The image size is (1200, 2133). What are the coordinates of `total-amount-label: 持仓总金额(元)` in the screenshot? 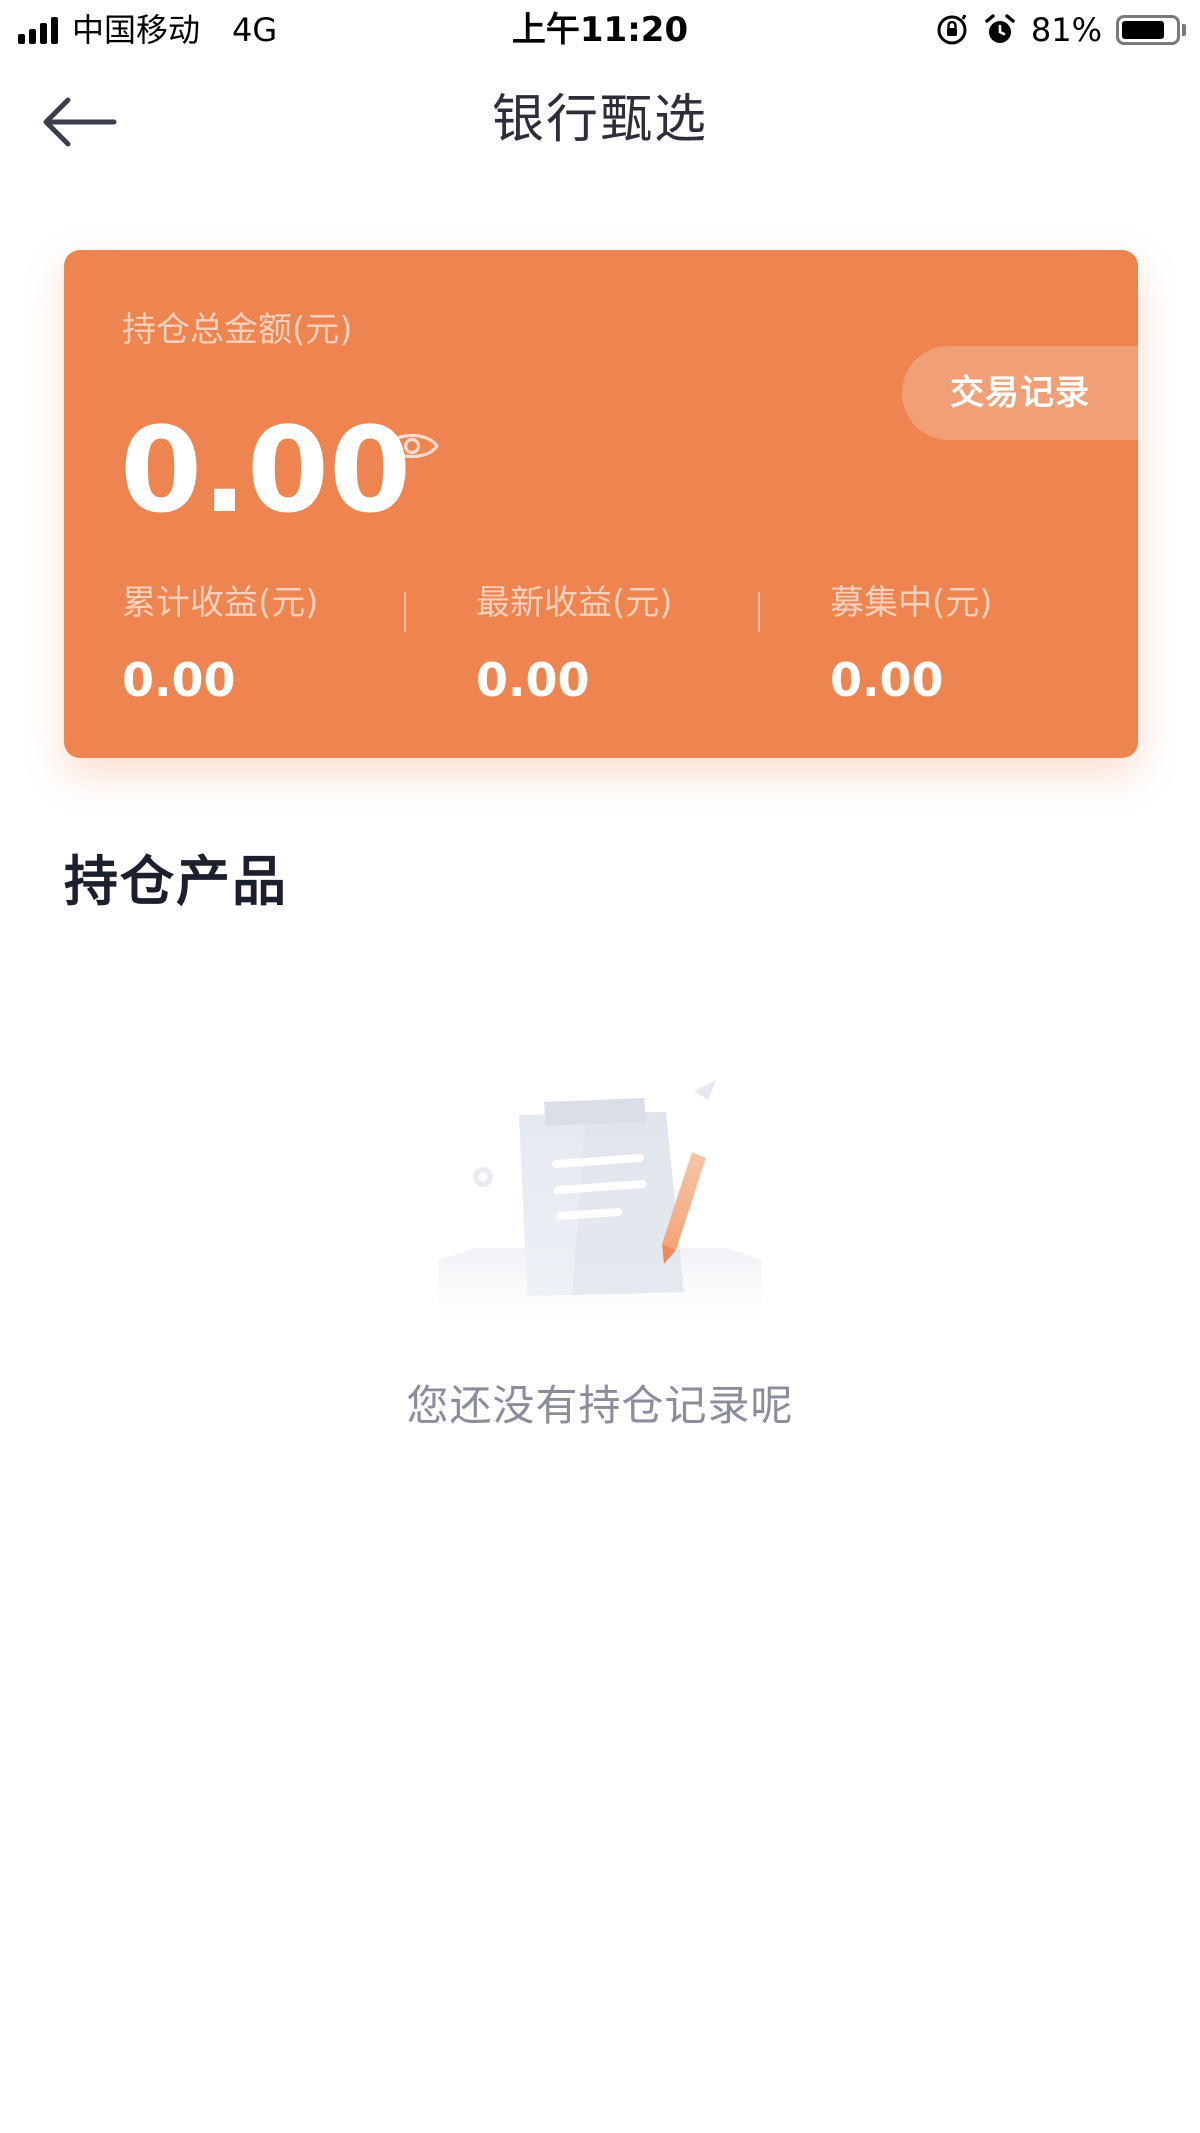 It's located at (237, 330).